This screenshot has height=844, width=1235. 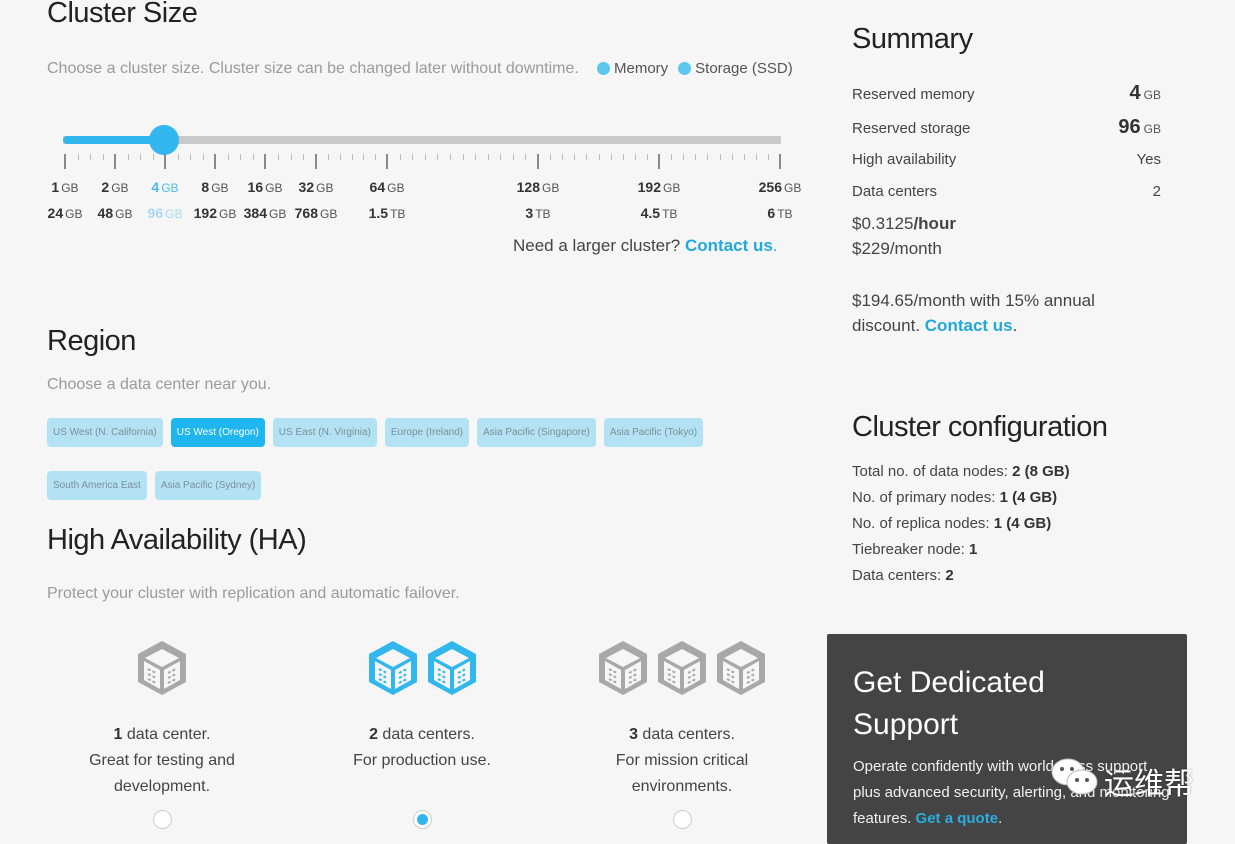 I want to click on cluster-config-row: No. of primary nodes: 1 (4 GB), so click(x=954, y=498).